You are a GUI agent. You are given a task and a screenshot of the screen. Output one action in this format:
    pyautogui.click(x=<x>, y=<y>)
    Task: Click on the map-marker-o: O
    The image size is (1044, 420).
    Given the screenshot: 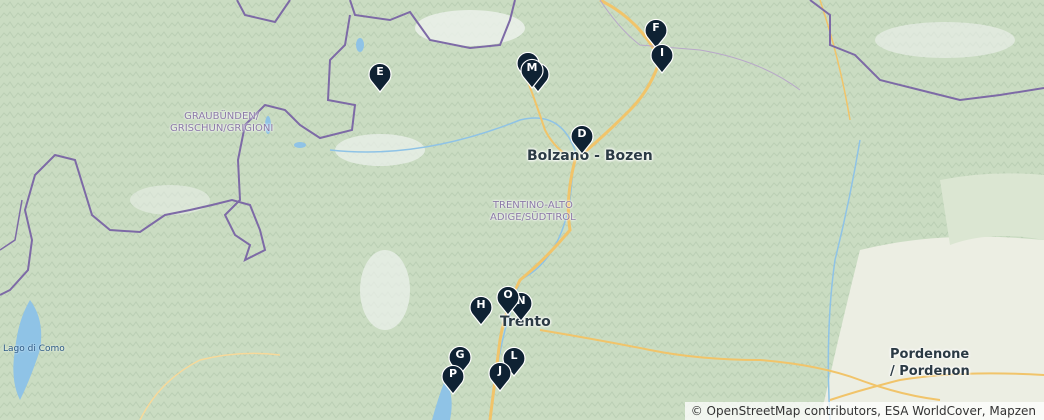 What is the action you would take?
    pyautogui.click(x=508, y=300)
    